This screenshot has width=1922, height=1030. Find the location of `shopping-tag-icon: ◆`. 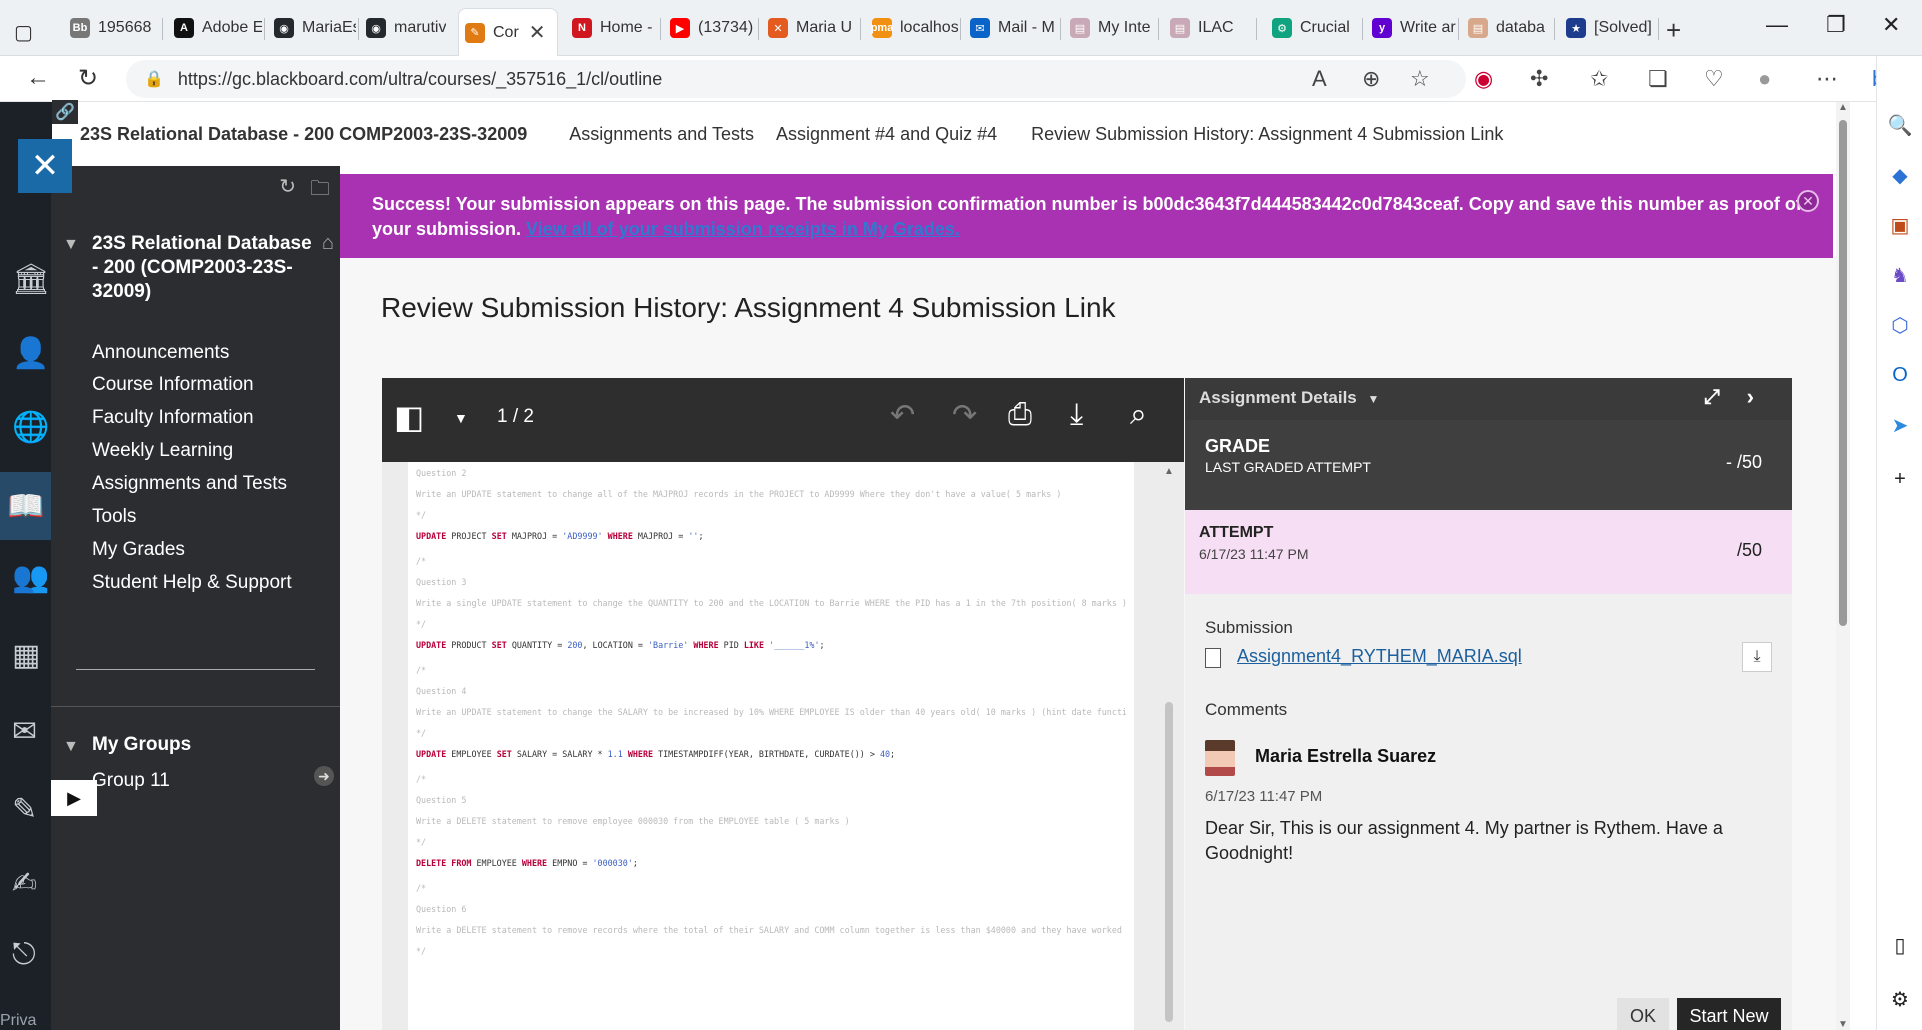

shopping-tag-icon: ◆ is located at coordinates (1900, 175).